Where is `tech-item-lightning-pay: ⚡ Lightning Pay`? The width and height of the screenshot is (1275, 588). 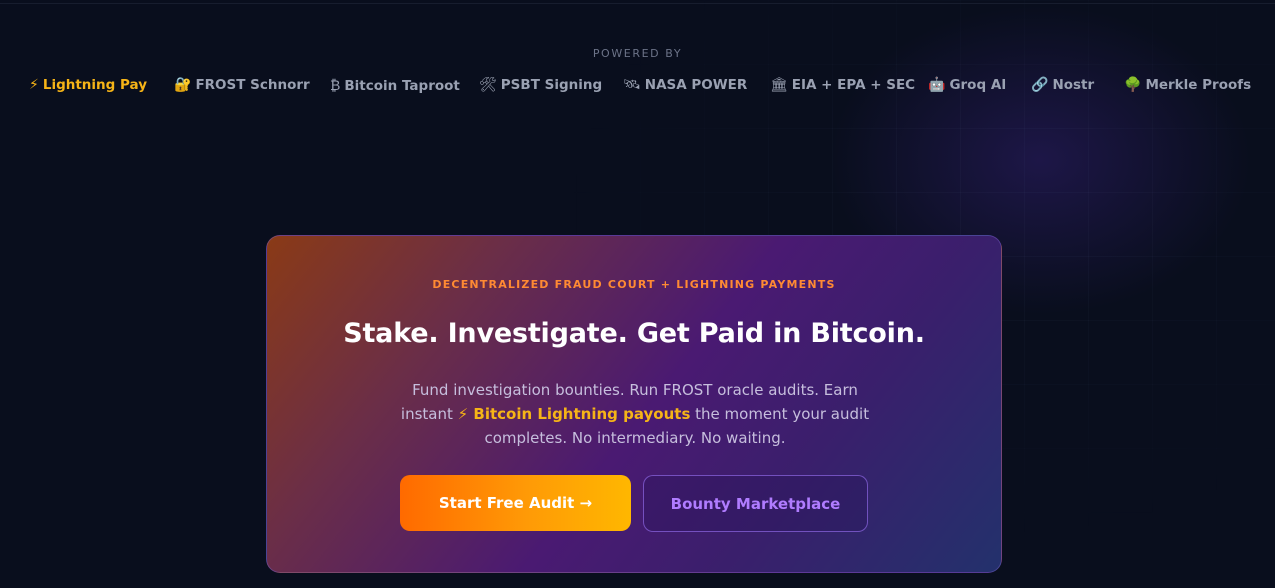 tech-item-lightning-pay: ⚡ Lightning Pay is located at coordinates (88, 85).